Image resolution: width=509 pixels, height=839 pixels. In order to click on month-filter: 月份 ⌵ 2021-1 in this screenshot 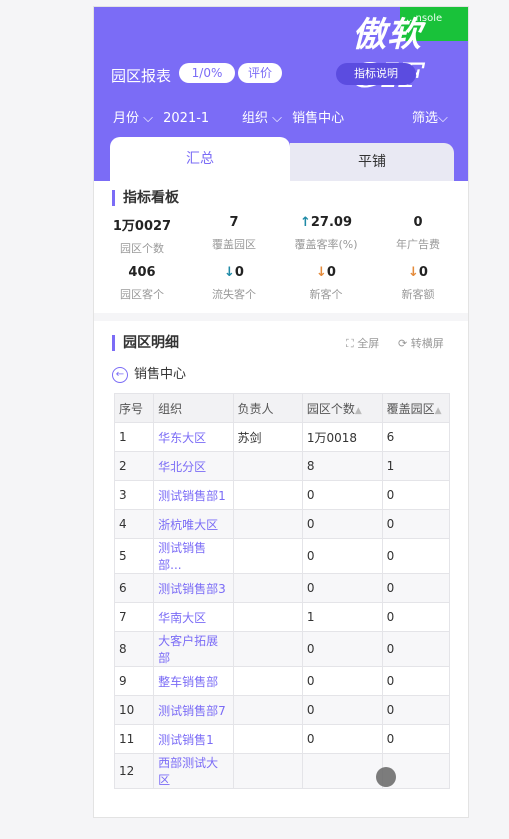, I will do `click(161, 116)`.